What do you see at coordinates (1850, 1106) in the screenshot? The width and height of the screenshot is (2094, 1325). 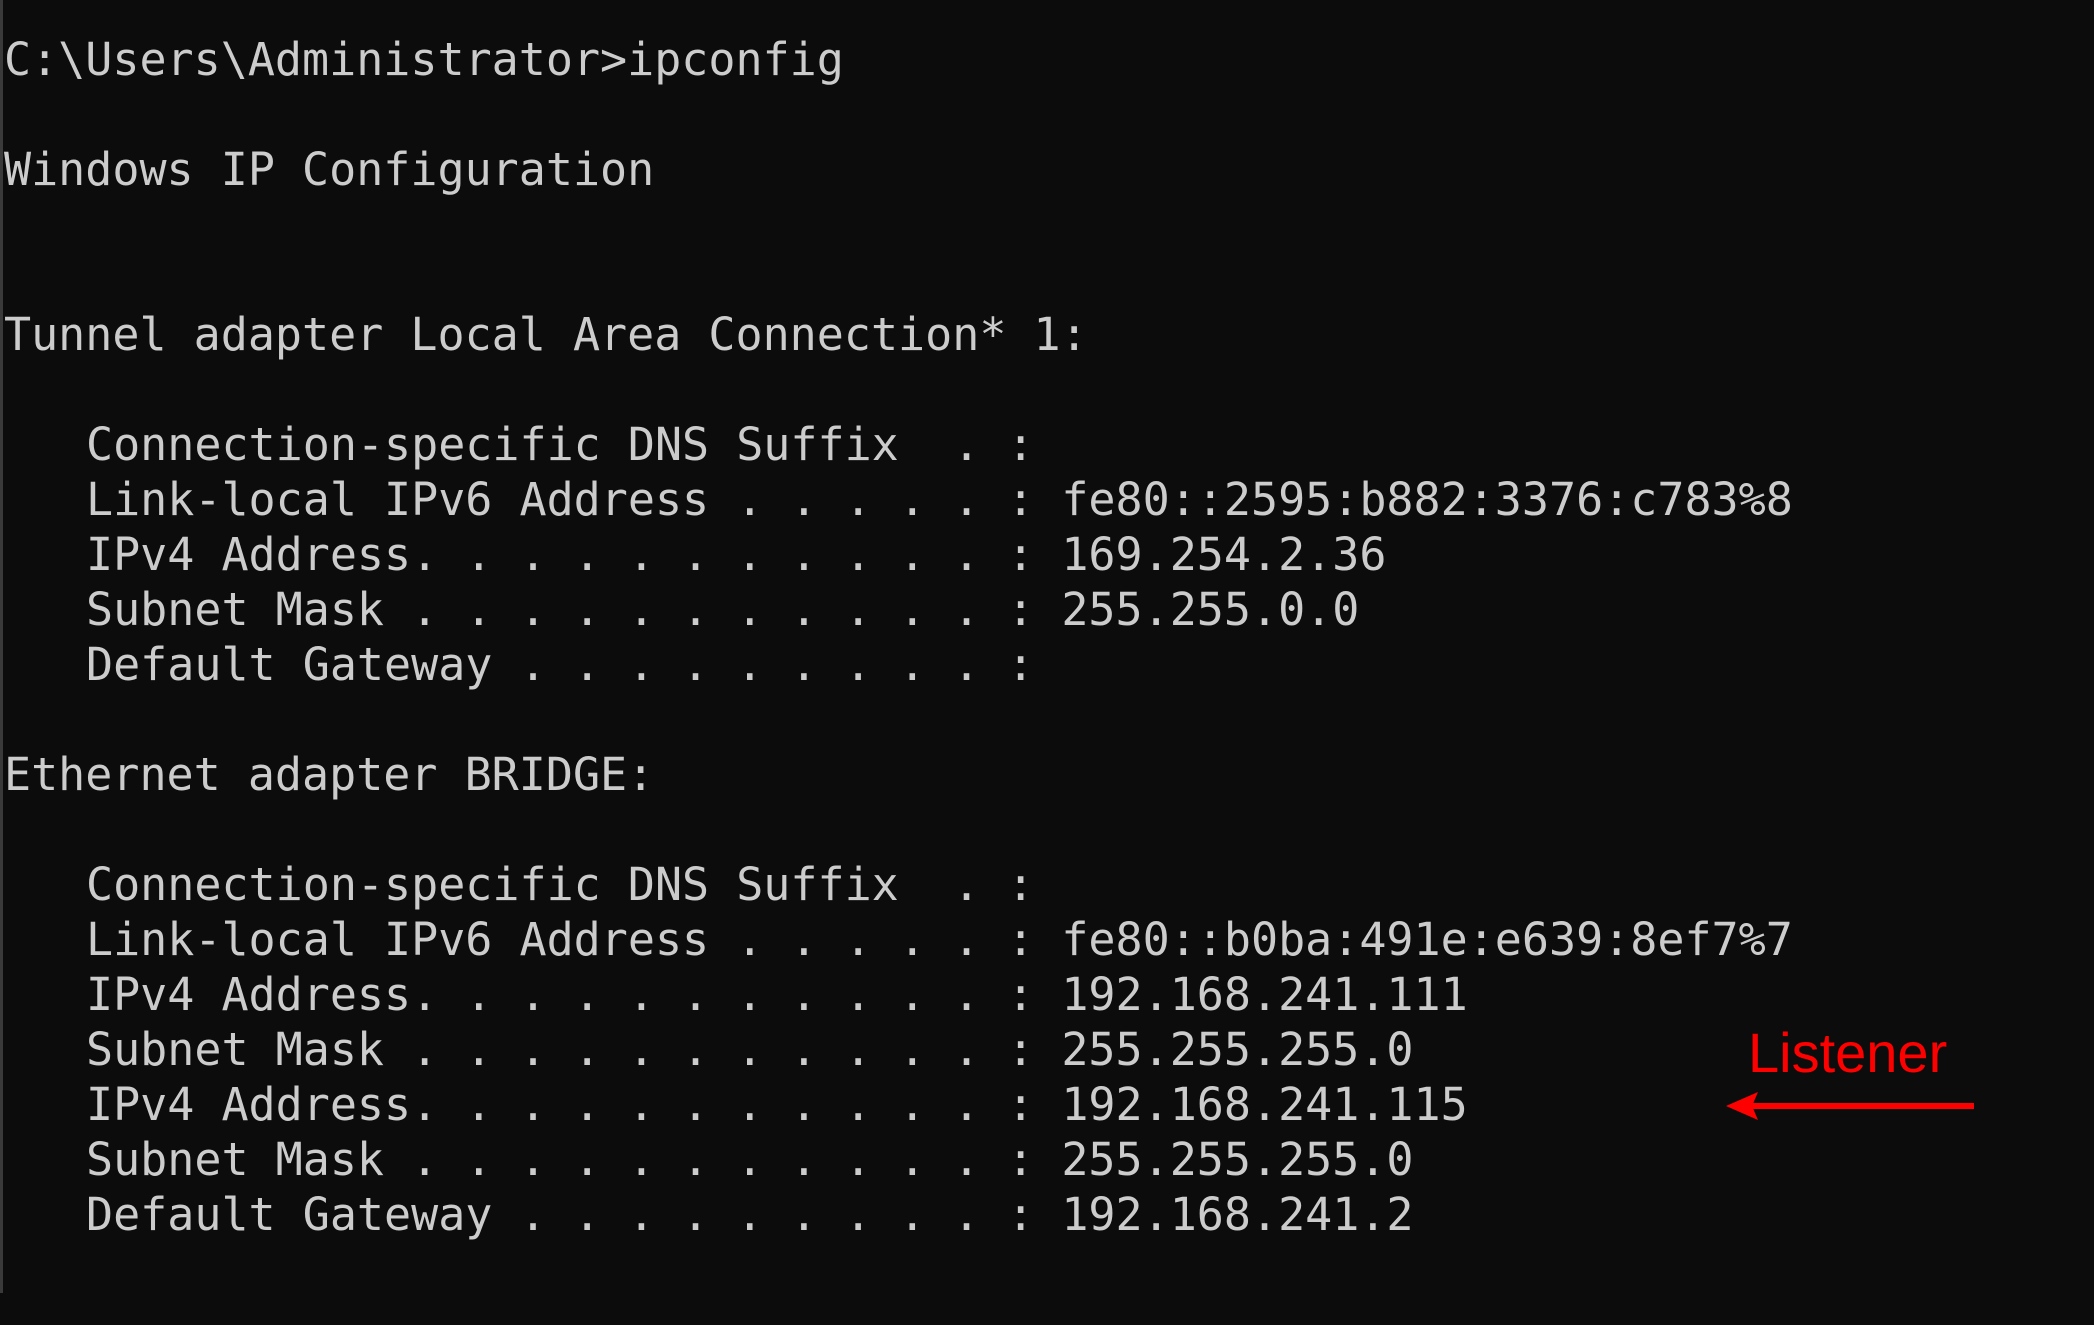 I see `left-arrow-icon` at bounding box center [1850, 1106].